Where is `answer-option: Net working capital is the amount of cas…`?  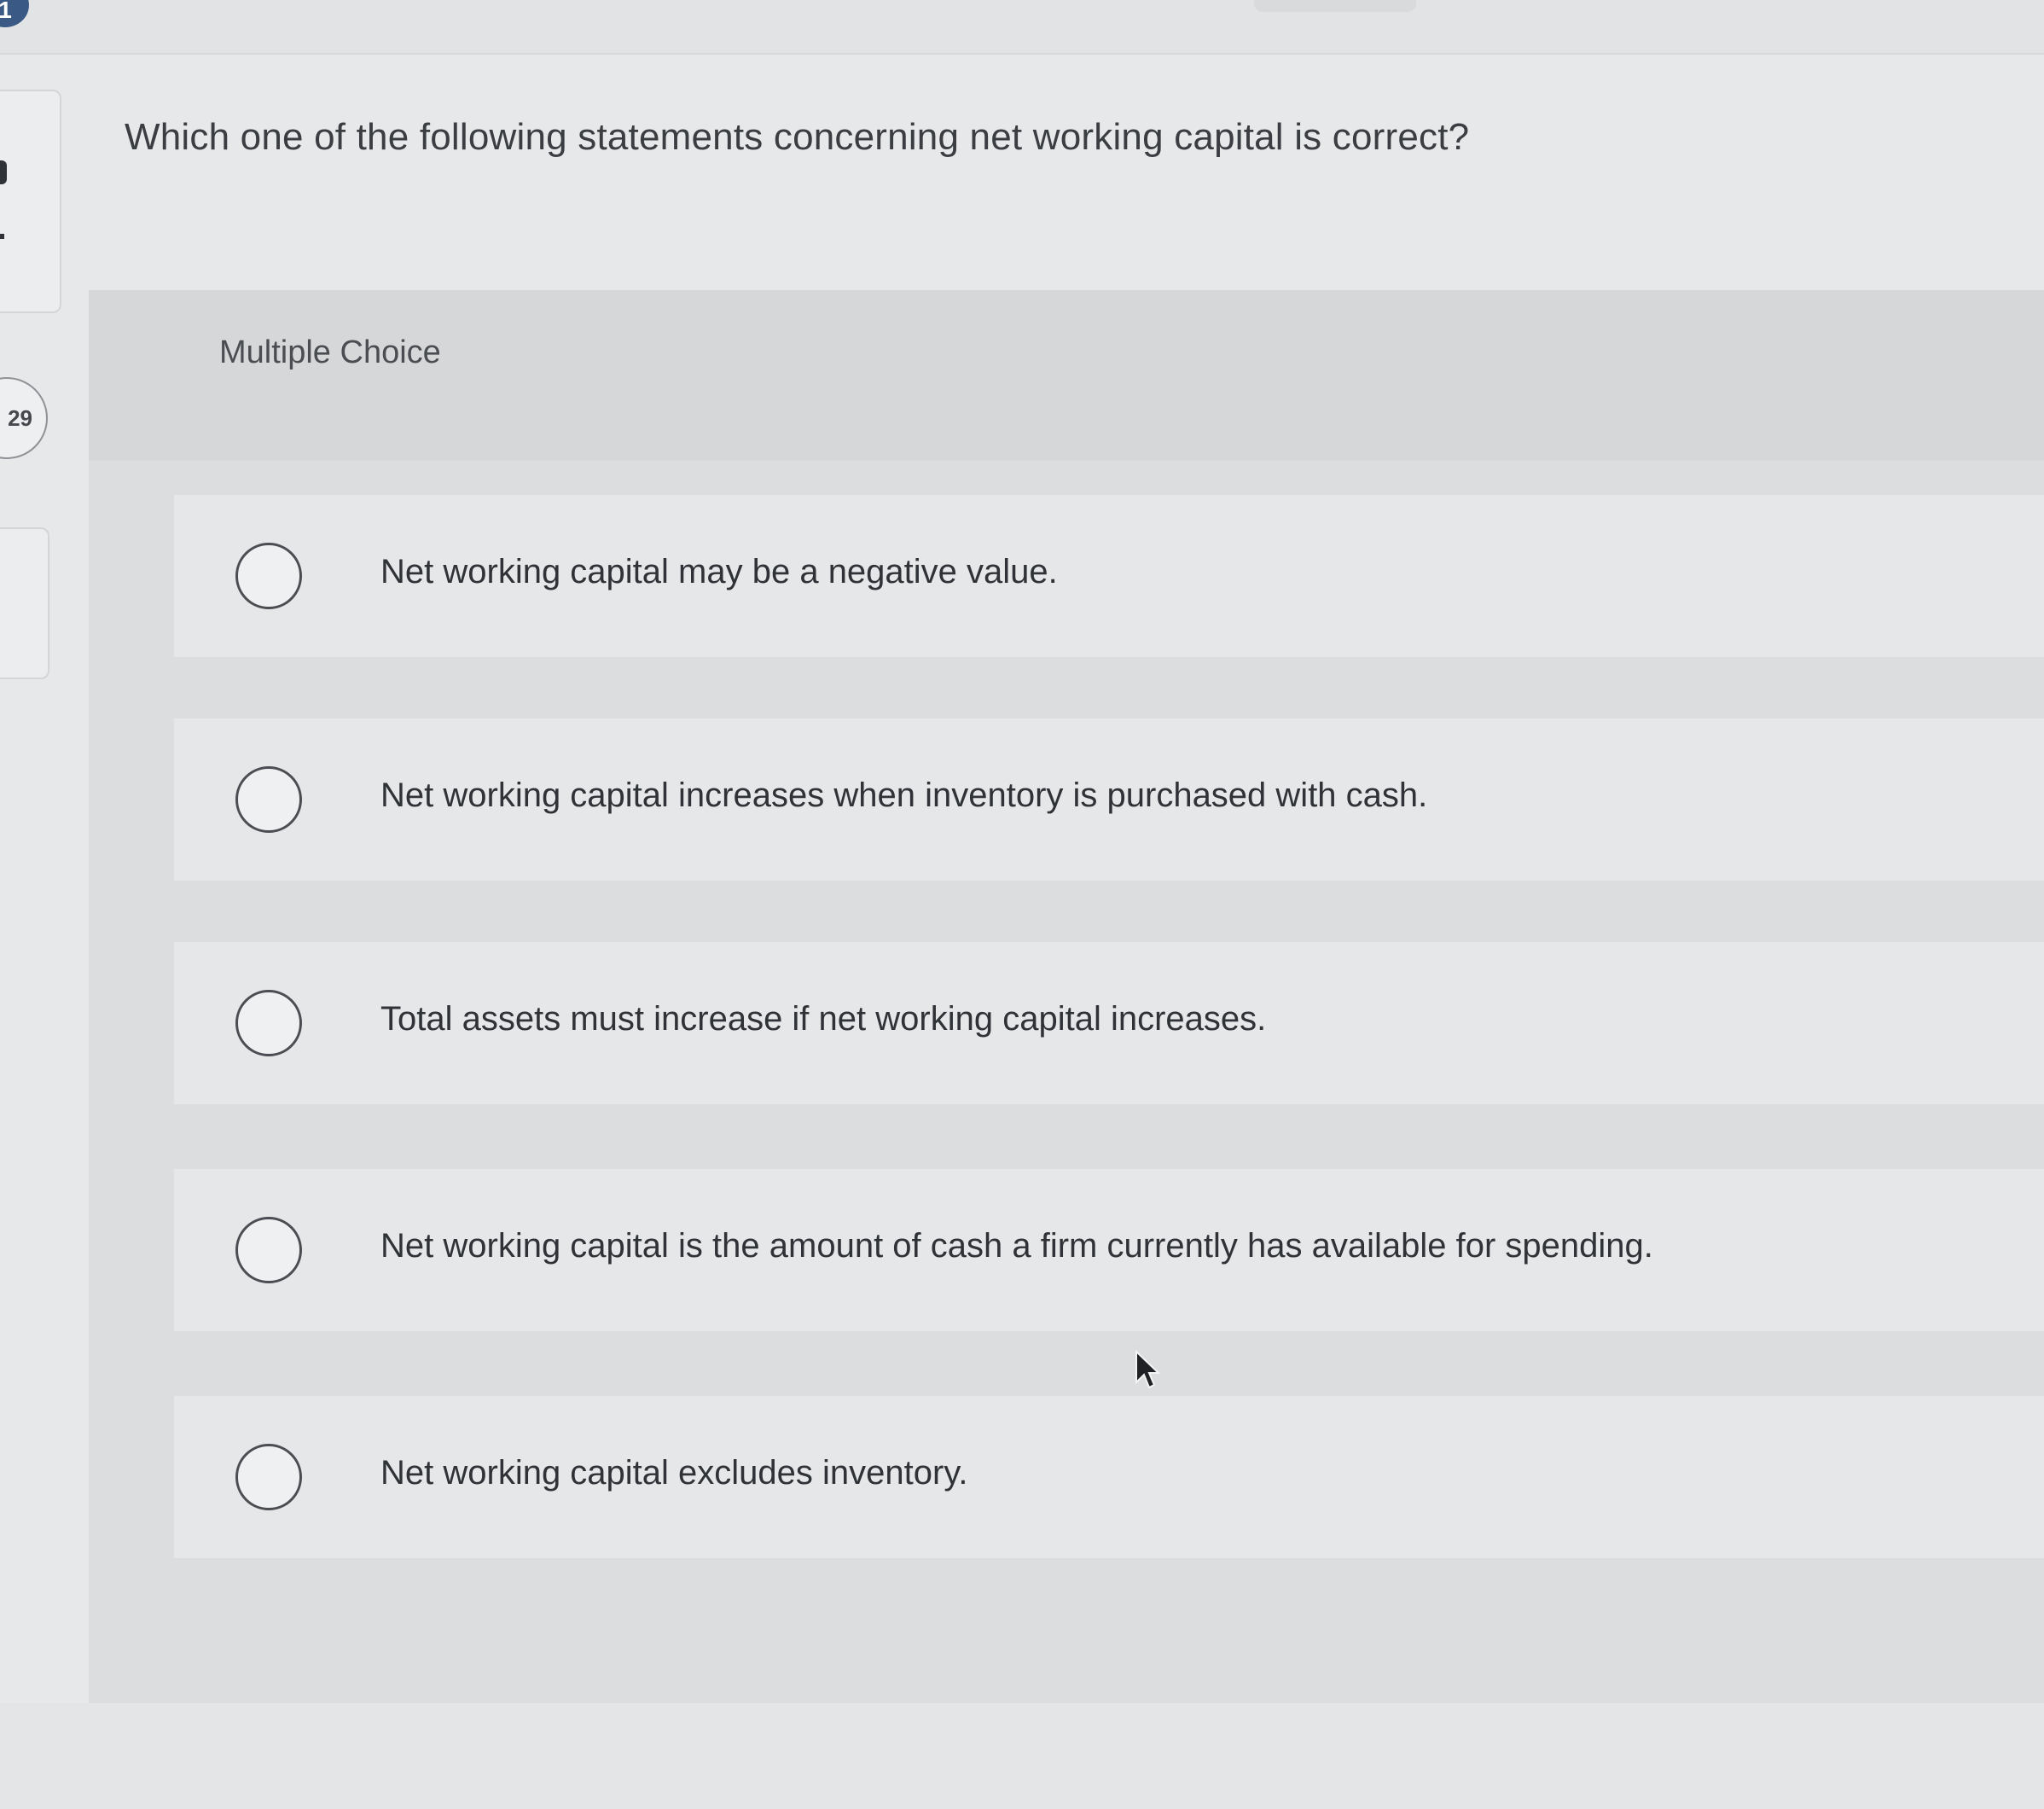 answer-option: Net working capital is the amount of cas… is located at coordinates (1109, 1250).